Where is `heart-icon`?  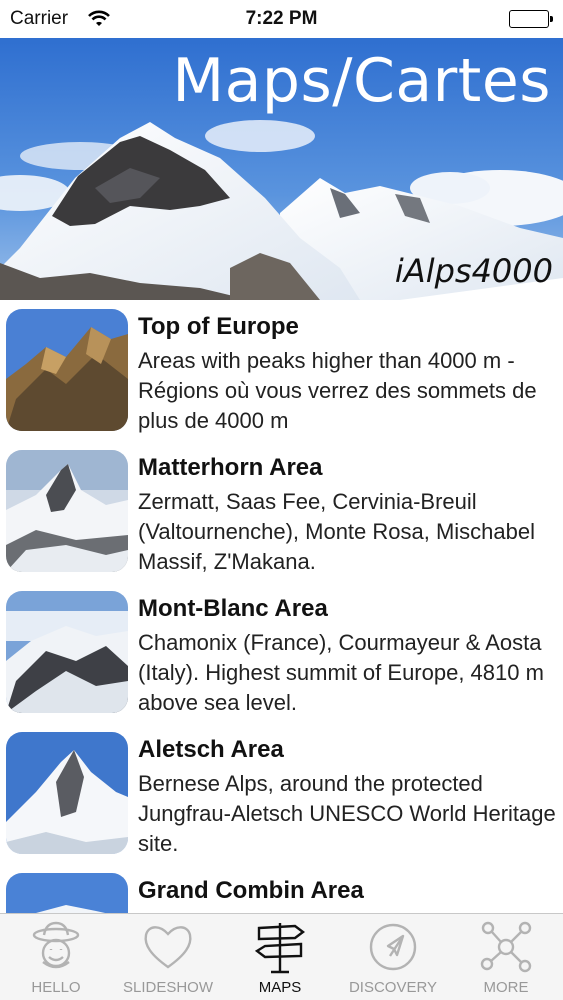
heart-icon is located at coordinates (168, 947).